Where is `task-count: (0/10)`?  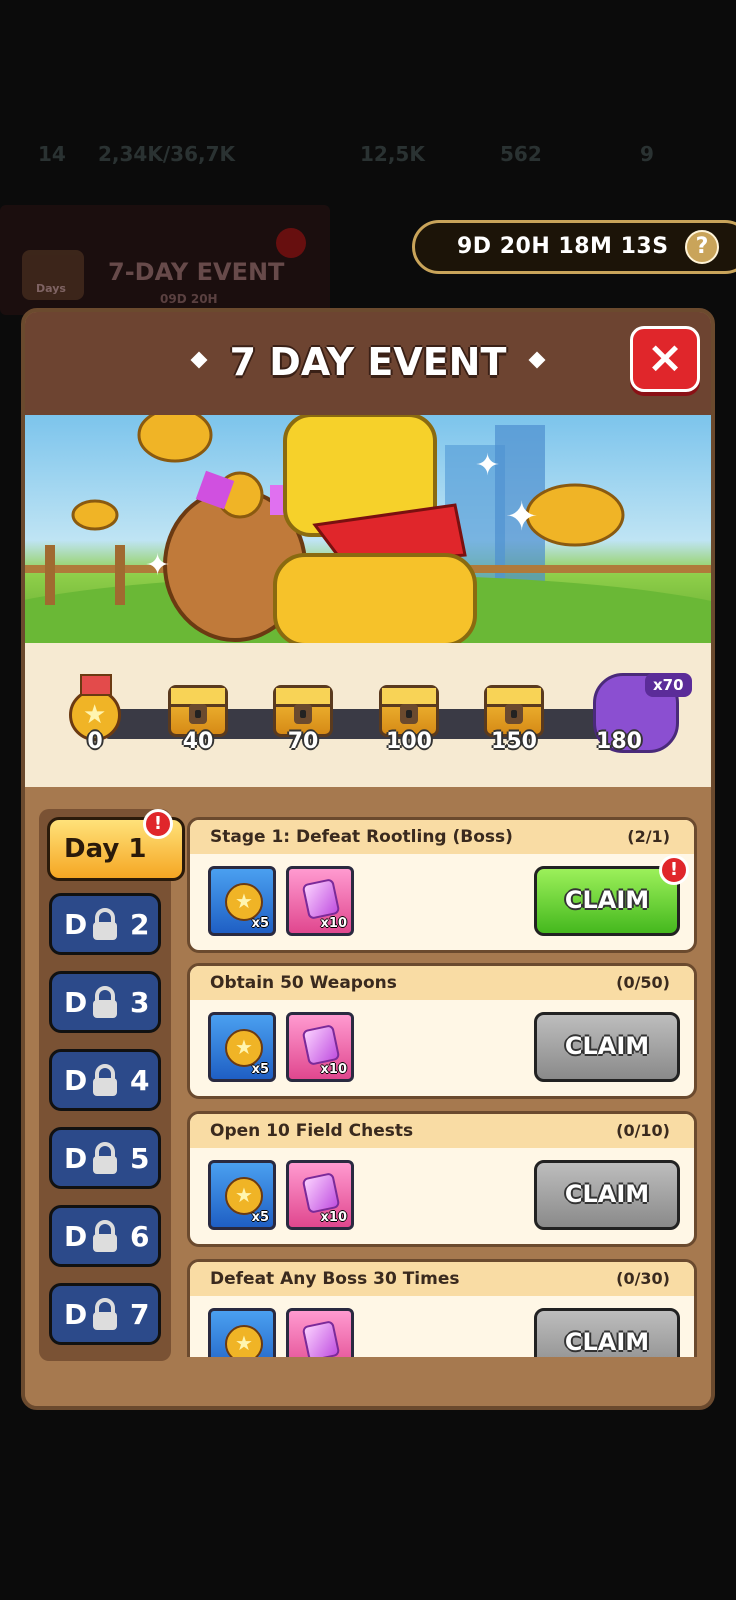
task-count: (0/10) is located at coordinates (643, 1130).